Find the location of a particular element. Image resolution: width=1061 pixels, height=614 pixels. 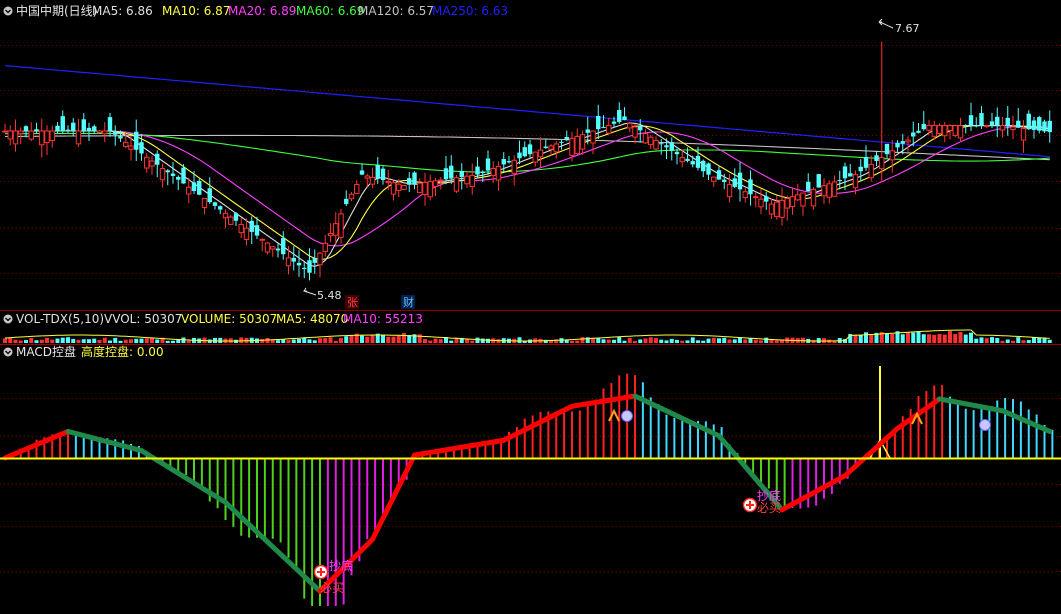

event-label-cai: 财 is located at coordinates (408, 302).